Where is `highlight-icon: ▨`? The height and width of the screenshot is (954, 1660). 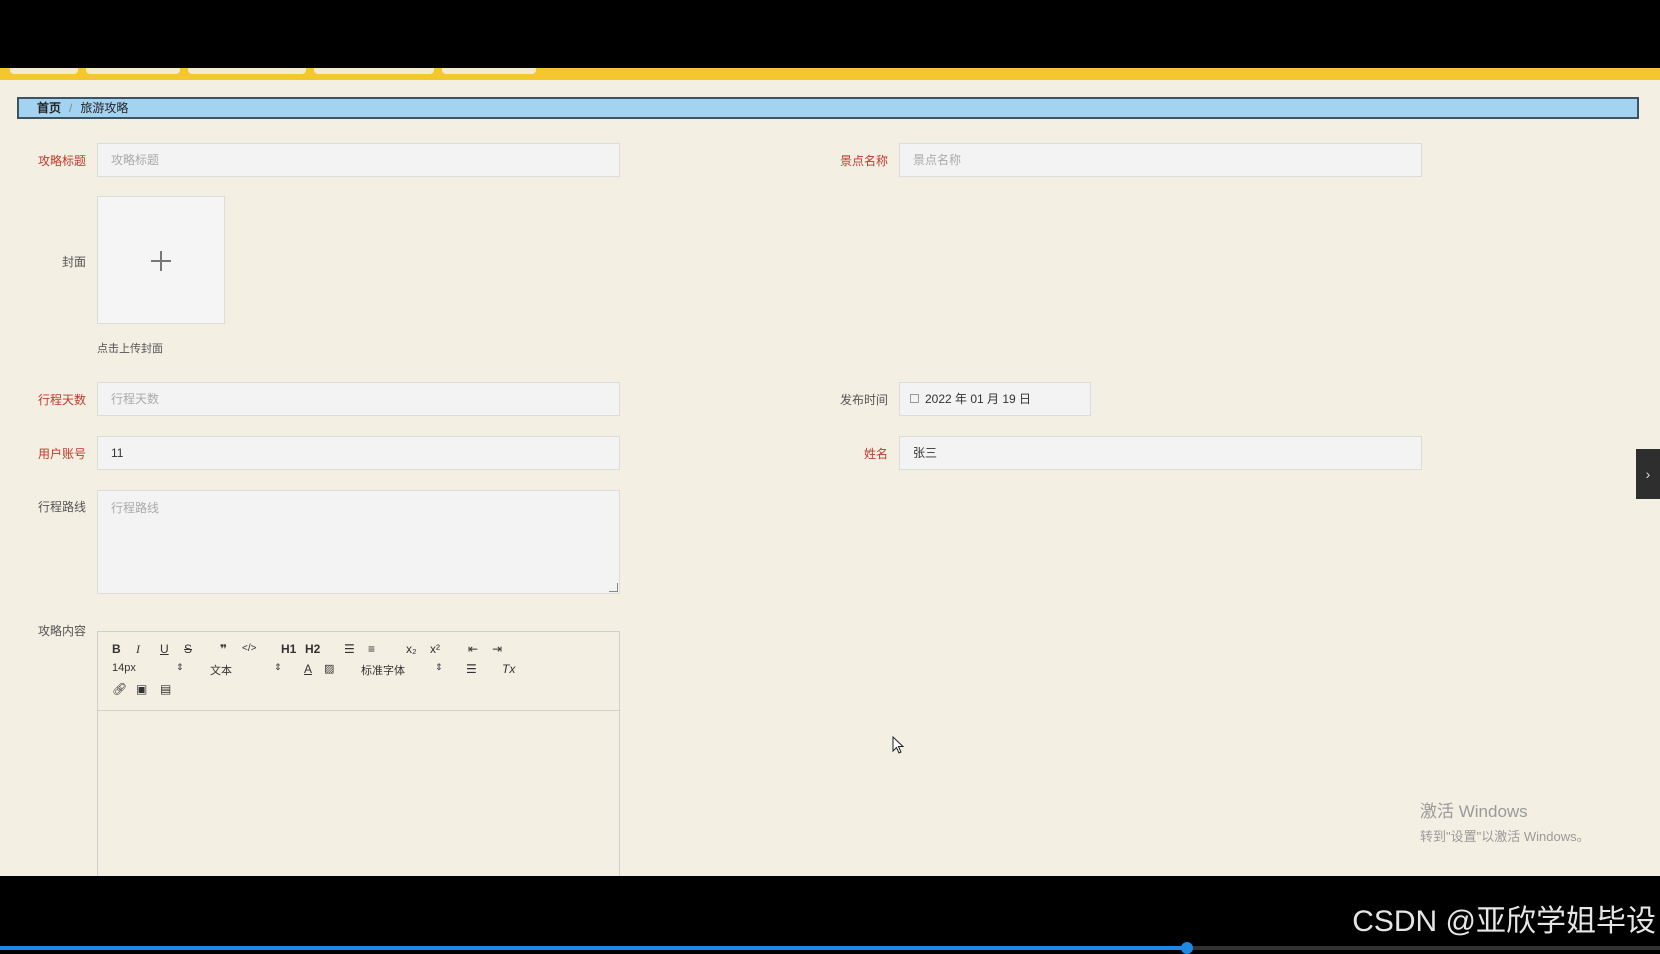 highlight-icon: ▨ is located at coordinates (329, 669).